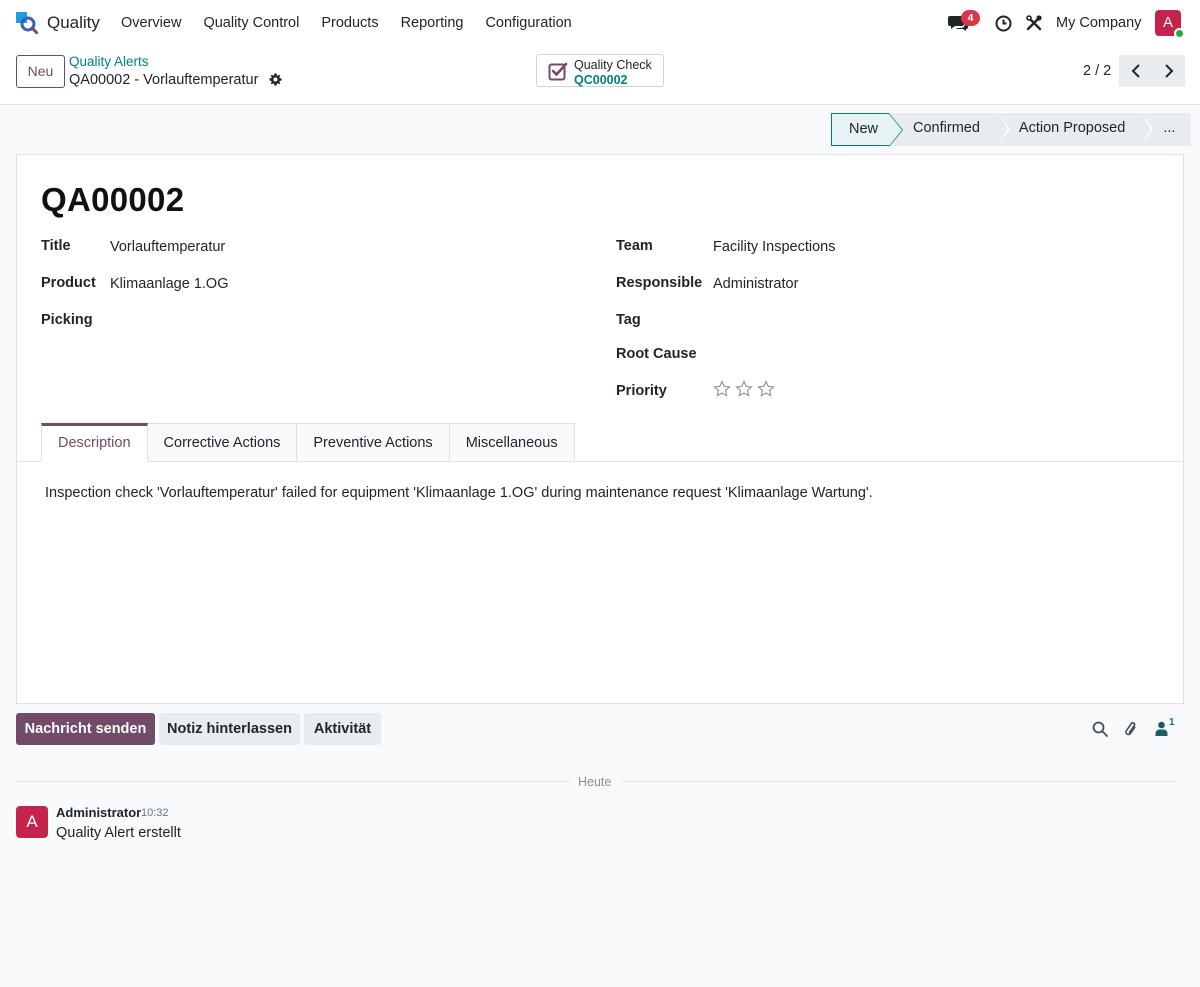 The image size is (1200, 987). What do you see at coordinates (1131, 729) in the screenshot?
I see `paperclip-icon` at bounding box center [1131, 729].